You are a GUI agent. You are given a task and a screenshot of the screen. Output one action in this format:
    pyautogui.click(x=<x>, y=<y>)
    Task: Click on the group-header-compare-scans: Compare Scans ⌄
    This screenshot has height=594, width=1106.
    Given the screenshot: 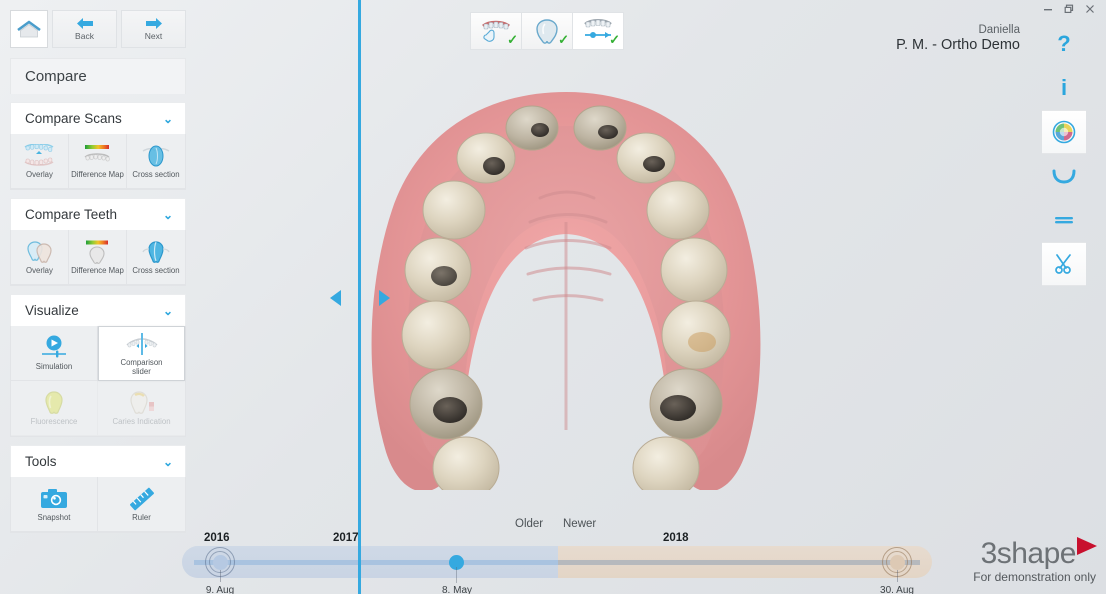 What is the action you would take?
    pyautogui.click(x=98, y=118)
    